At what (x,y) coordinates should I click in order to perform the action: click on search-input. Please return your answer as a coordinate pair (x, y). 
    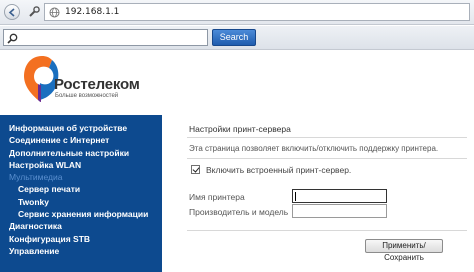
    Looking at the image, I should click on (105, 37).